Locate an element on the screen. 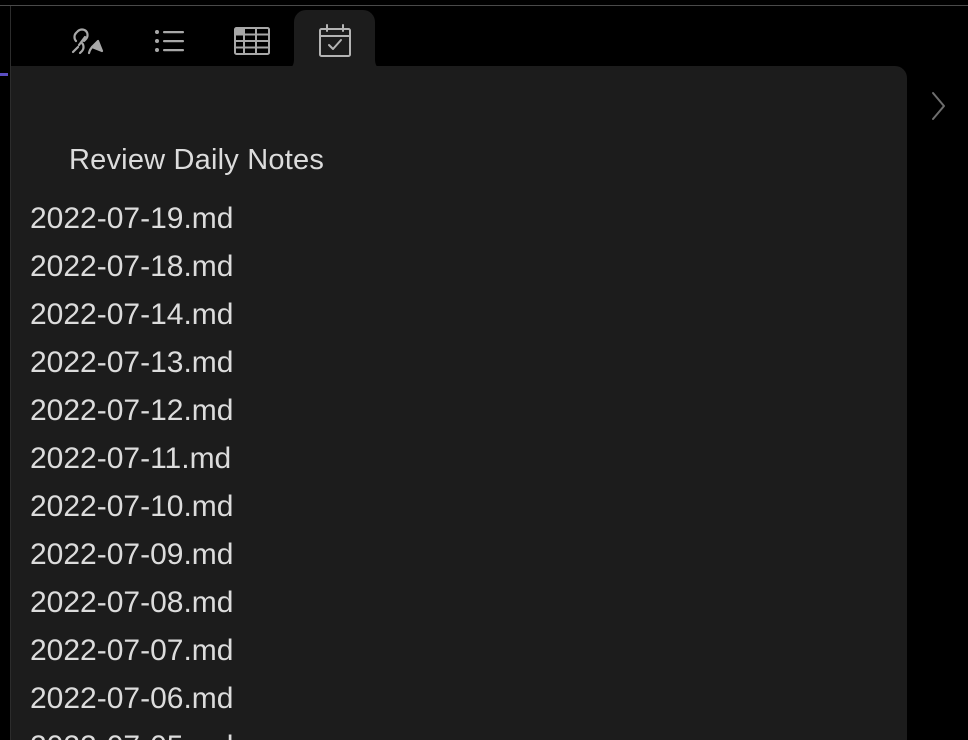  expand-sidebar-button is located at coordinates (938, 106).